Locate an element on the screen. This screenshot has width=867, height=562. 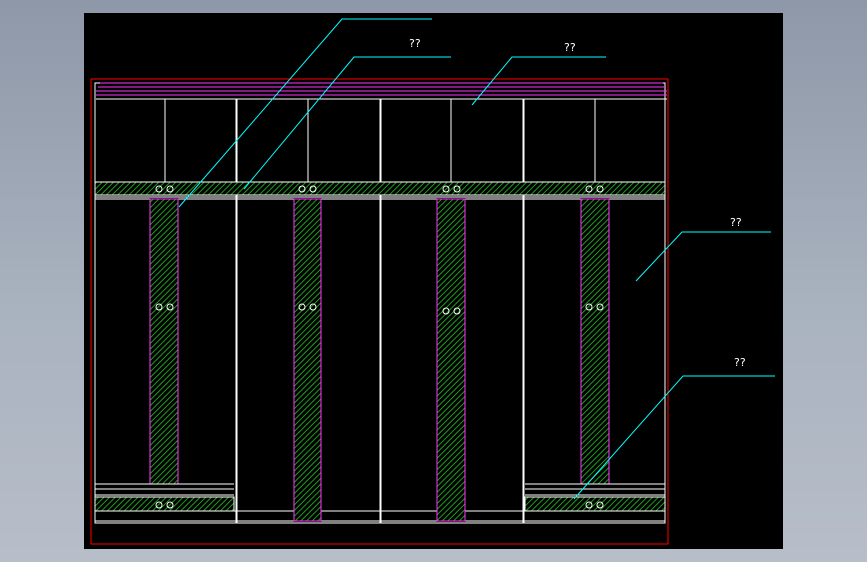
label-2: ?? is located at coordinates (415, 43).